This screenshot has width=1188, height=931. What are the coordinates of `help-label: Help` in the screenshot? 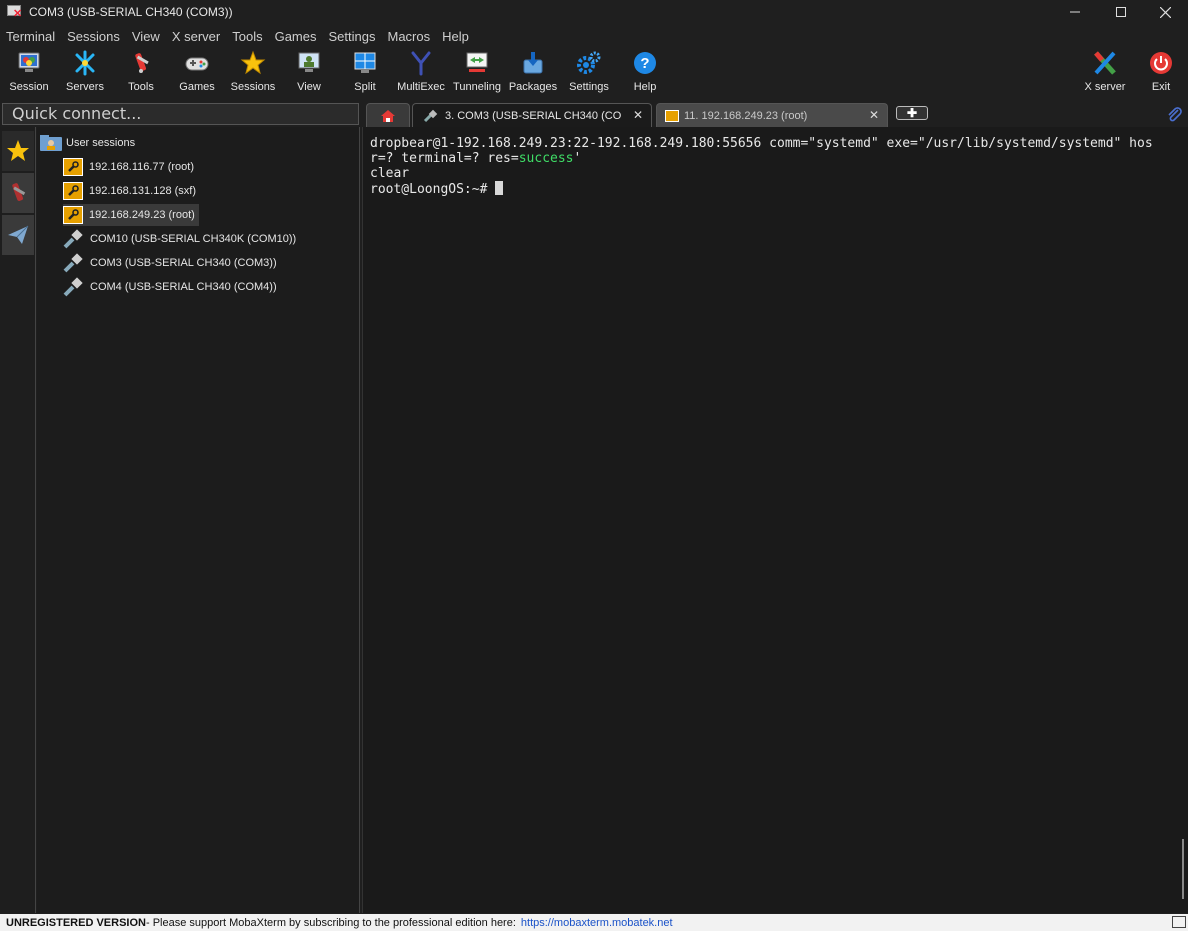 It's located at (645, 87).